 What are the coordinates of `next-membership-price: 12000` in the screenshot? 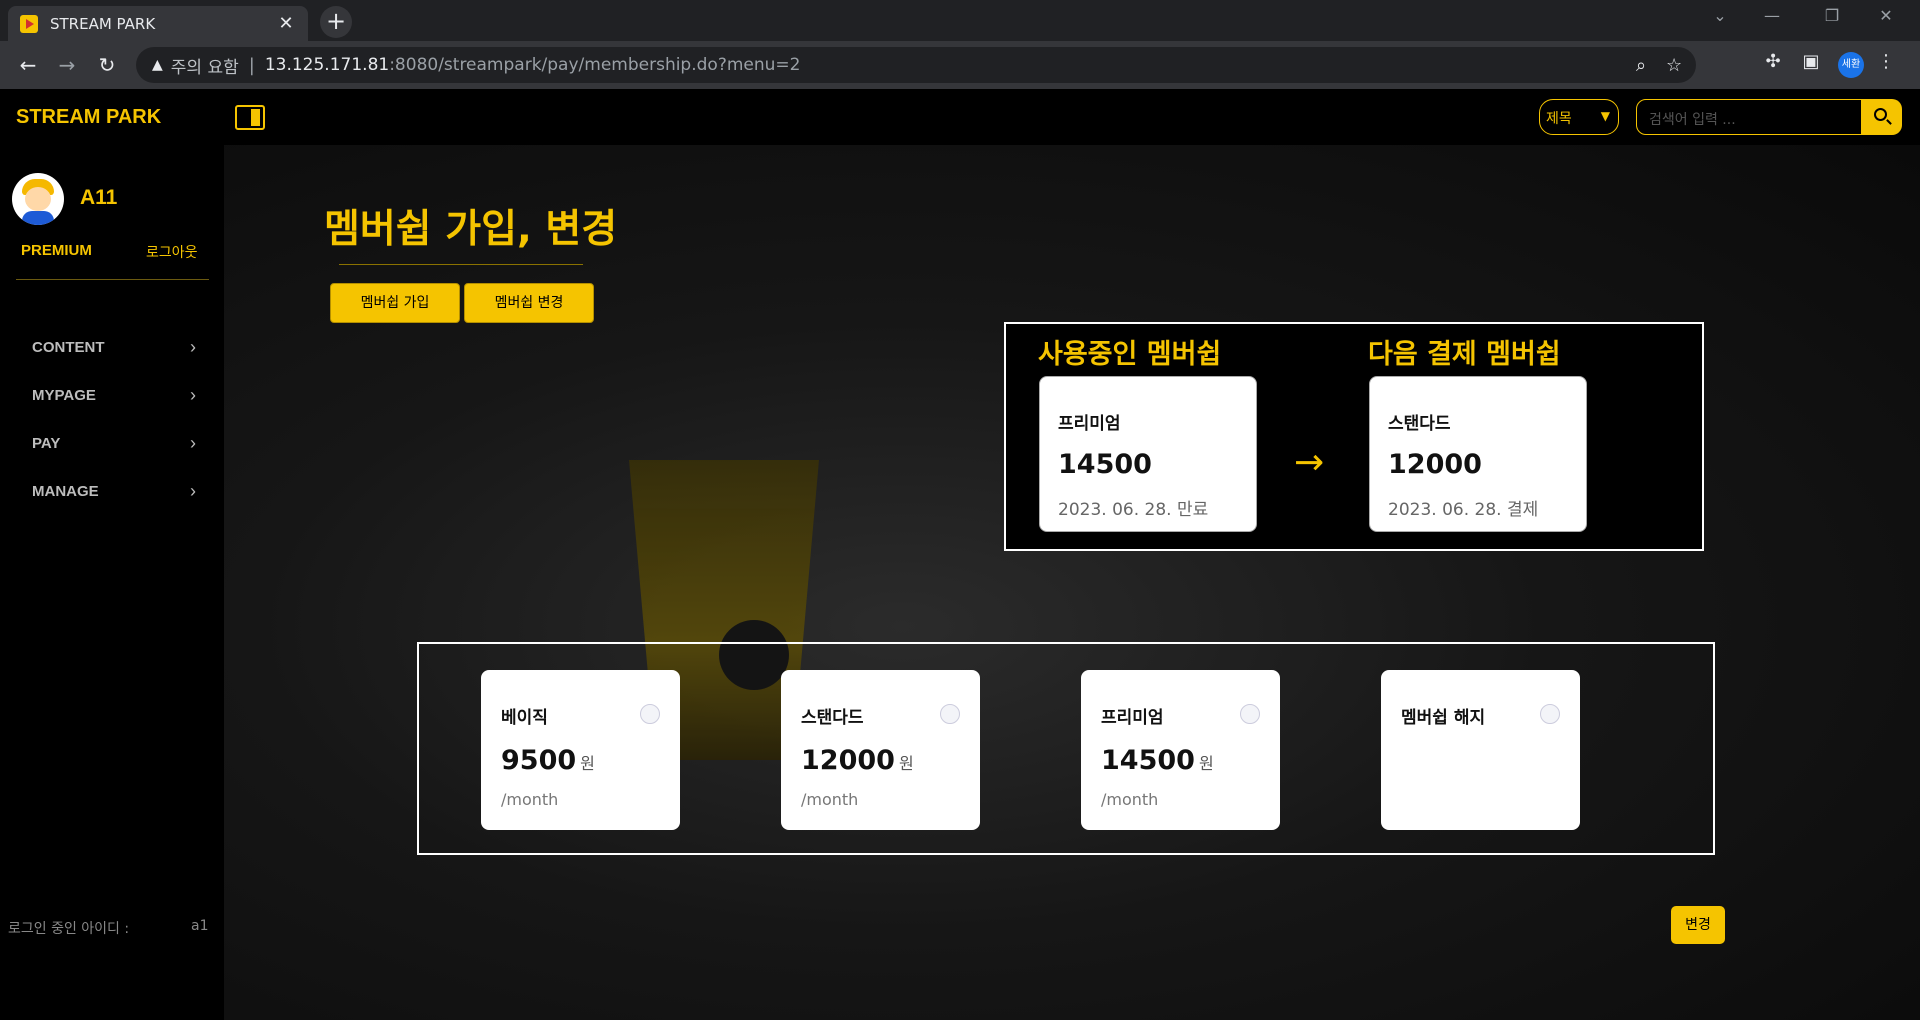 It's located at (1435, 464).